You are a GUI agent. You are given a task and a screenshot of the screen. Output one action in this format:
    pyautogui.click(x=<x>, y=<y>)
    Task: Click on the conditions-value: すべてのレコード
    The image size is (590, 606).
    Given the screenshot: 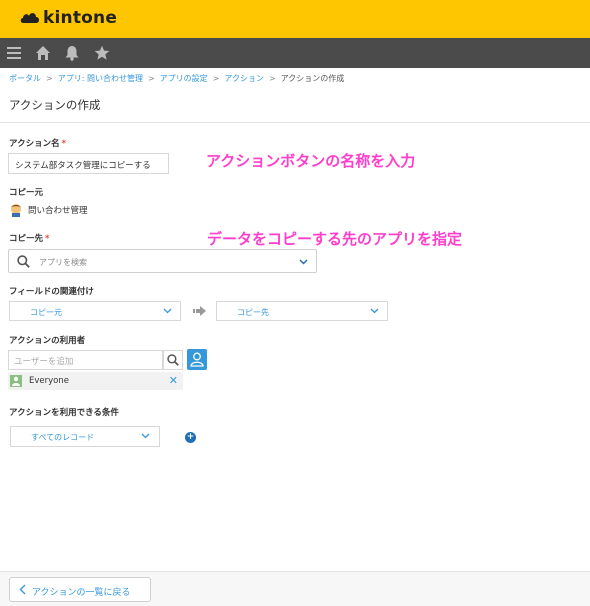 What is the action you would take?
    pyautogui.click(x=63, y=437)
    